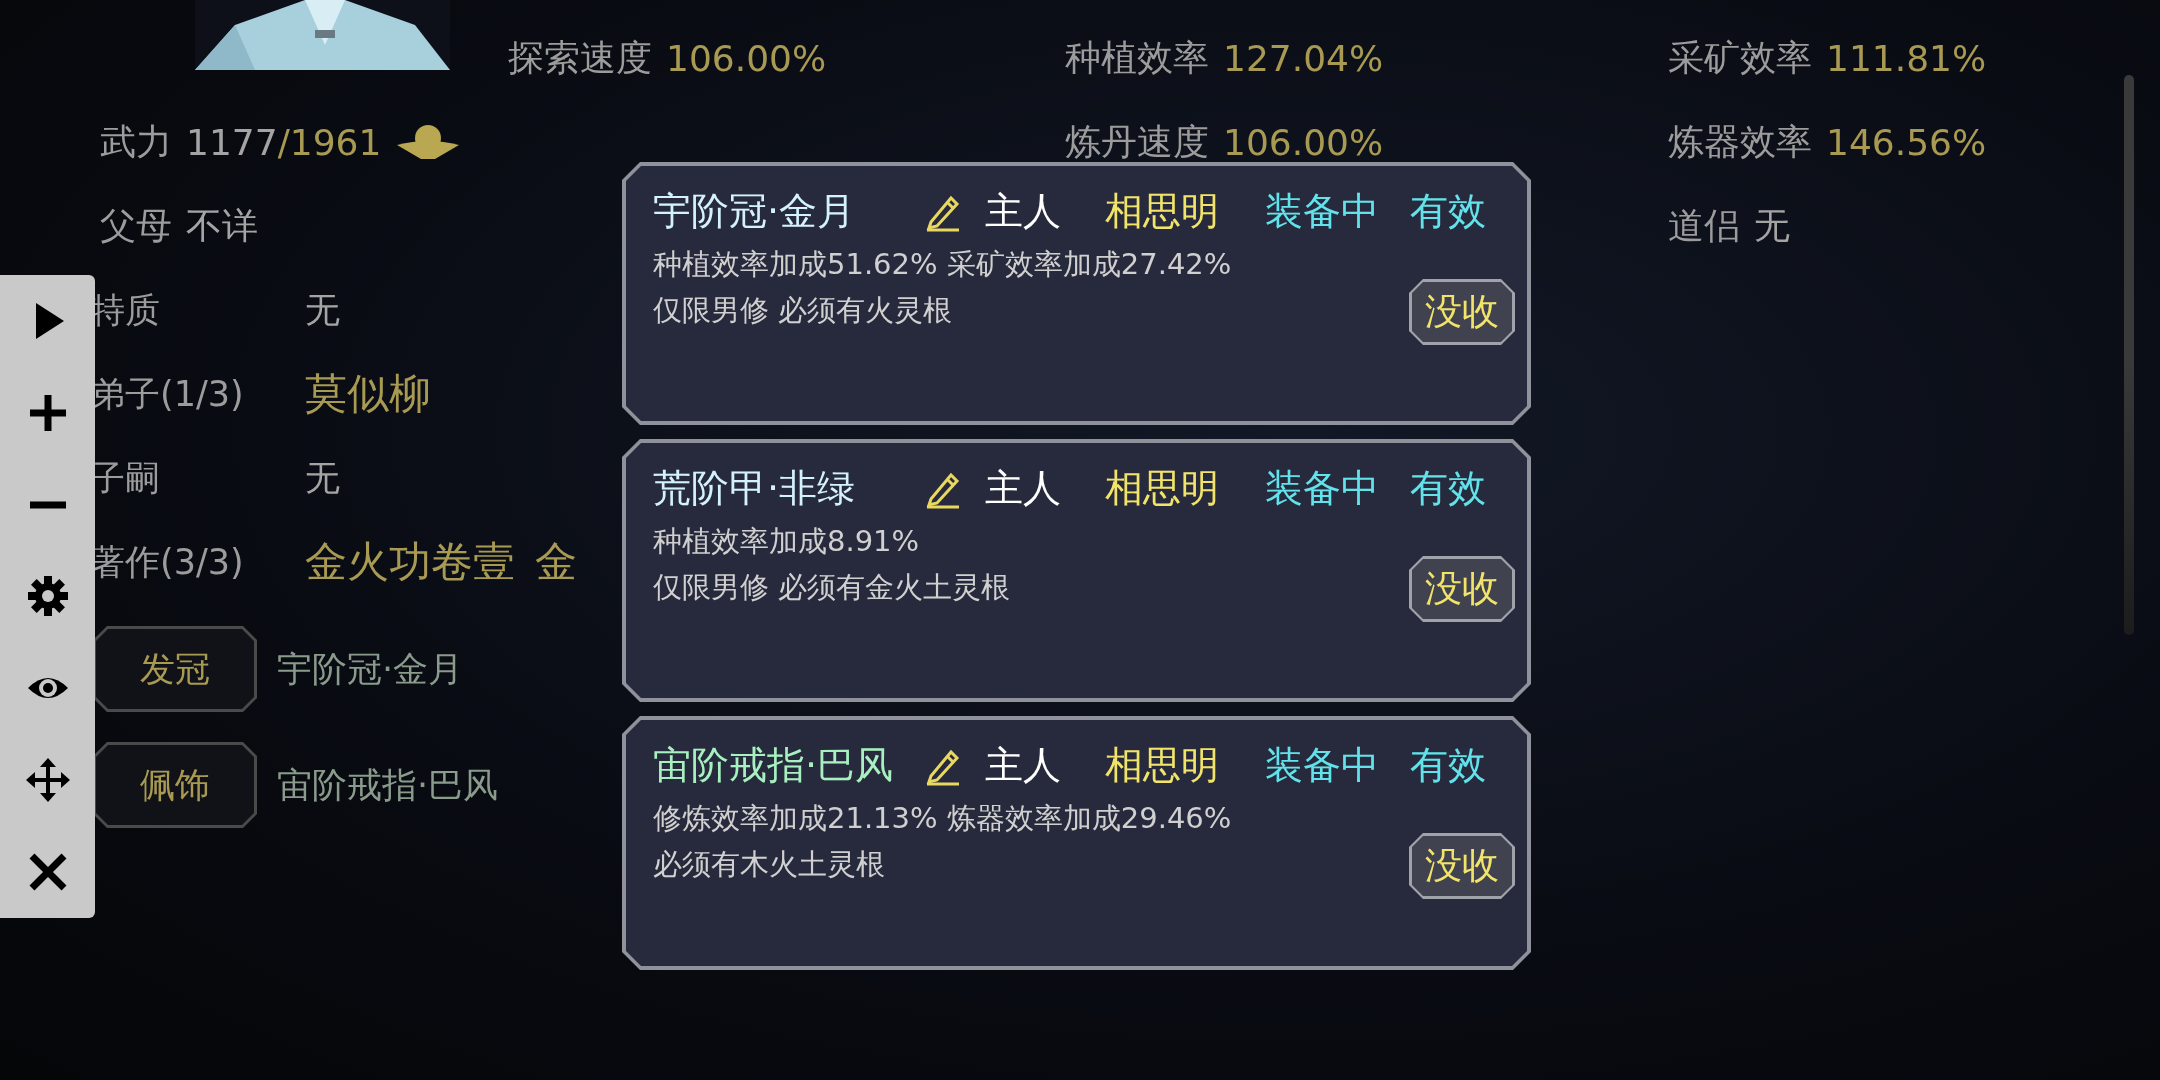 The height and width of the screenshot is (1080, 2160). What do you see at coordinates (136, 225) in the screenshot?
I see `stat-label: 父母` at bounding box center [136, 225].